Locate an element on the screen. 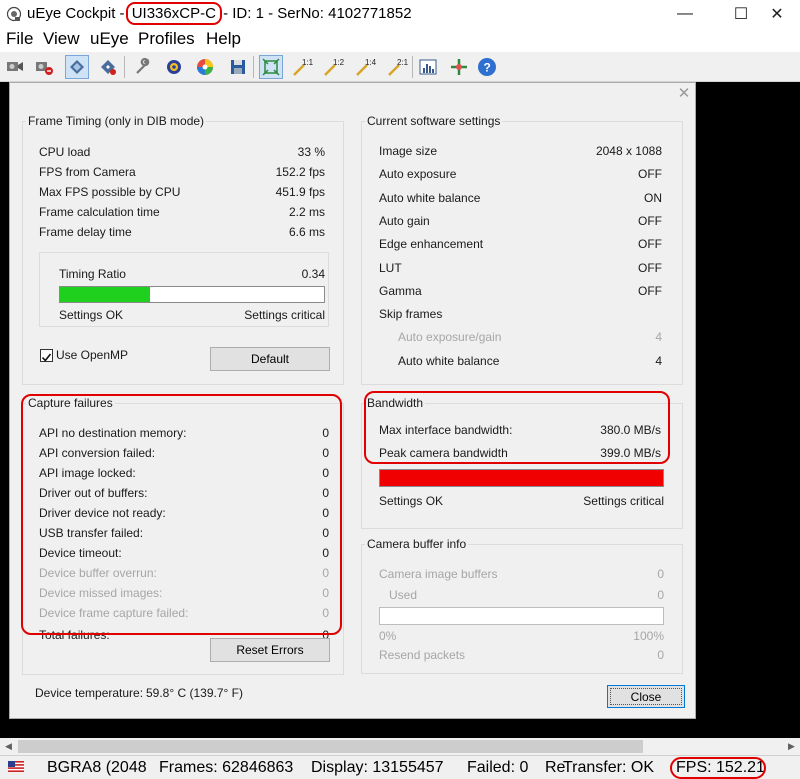 This screenshot has width=800, height=779. settings-button is located at coordinates (174, 67).